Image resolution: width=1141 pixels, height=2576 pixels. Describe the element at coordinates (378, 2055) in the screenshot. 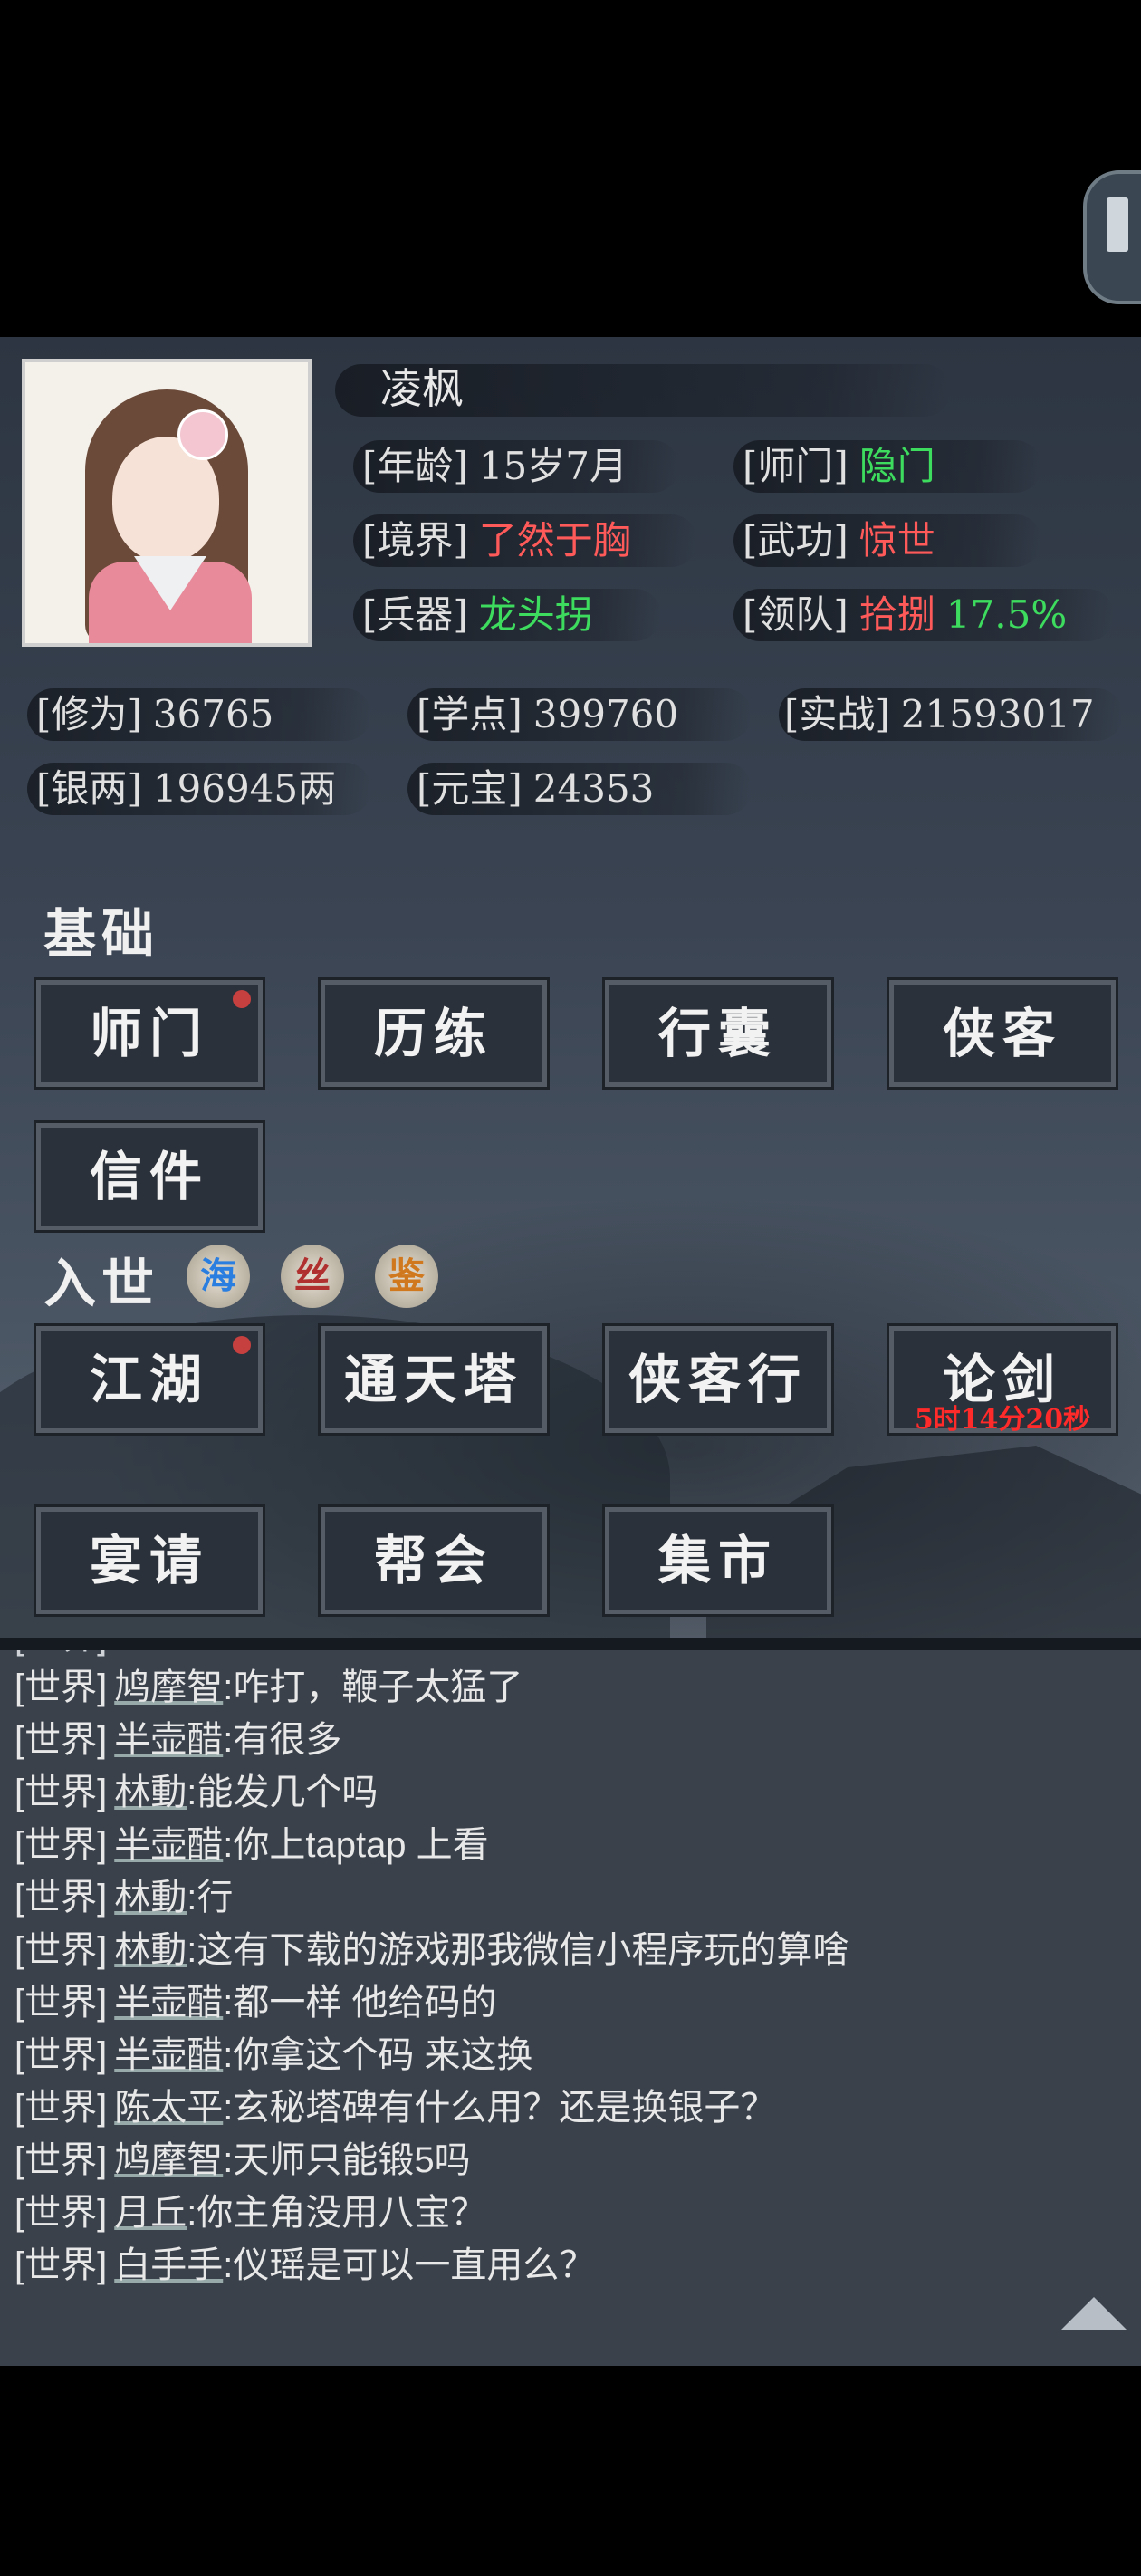

I see `chat-text: :你拿这个码 来这换` at that location.